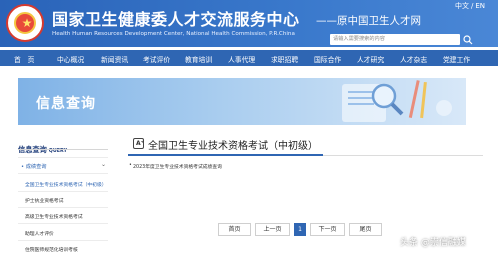 The width and height of the screenshot is (498, 259). Describe the element at coordinates (234, 229) in the screenshot. I see `pagination-first-button: 首页` at that location.